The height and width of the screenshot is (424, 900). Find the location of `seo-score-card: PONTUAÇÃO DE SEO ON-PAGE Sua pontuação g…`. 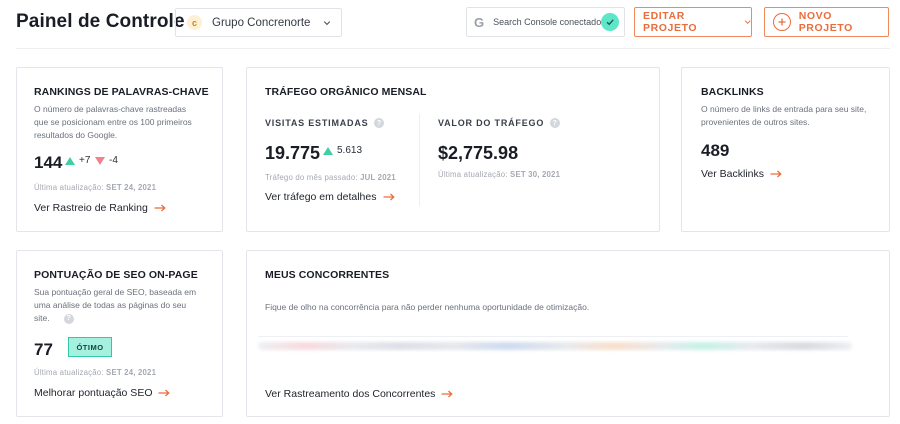

seo-score-card: PONTUAÇÃO DE SEO ON-PAGE Sua pontuação g… is located at coordinates (119, 333).